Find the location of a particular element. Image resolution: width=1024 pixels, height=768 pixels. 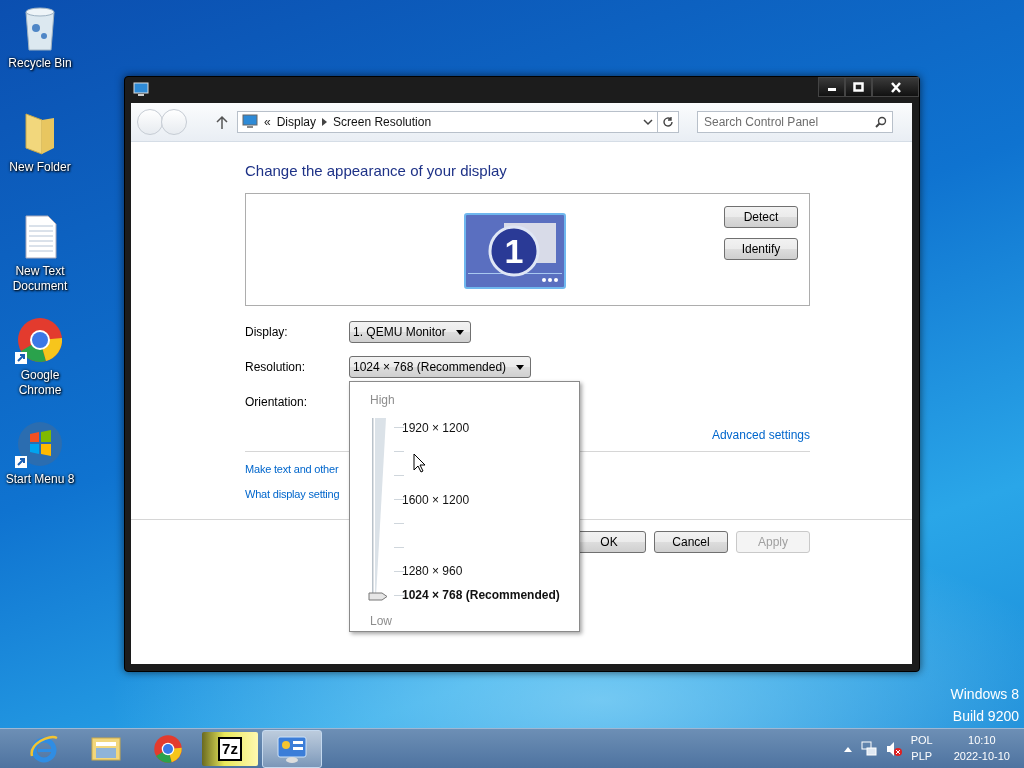

desktop-icon-label: Google Chrome is located at coordinates (40, 383).